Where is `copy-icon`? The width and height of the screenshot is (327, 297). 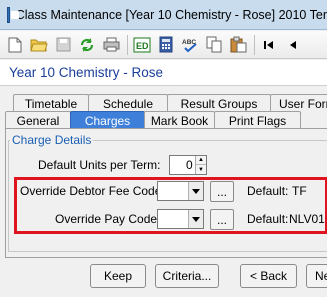
copy-icon is located at coordinates (214, 45).